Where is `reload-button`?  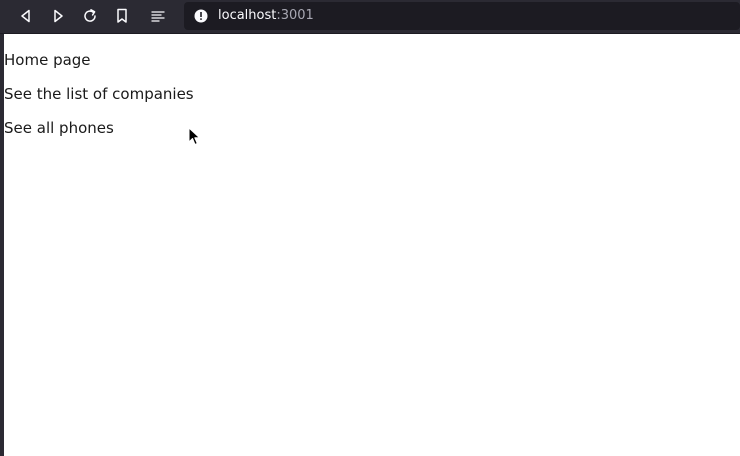 reload-button is located at coordinates (90, 16).